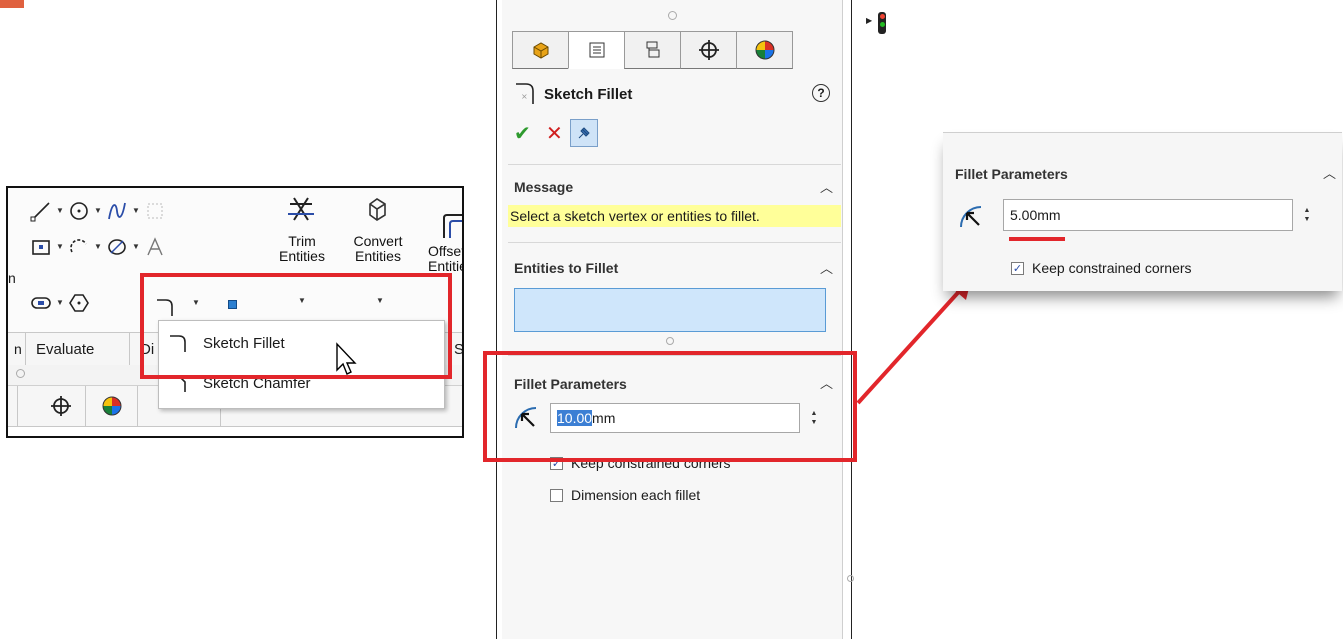  I want to click on line-icon, so click(41, 211).